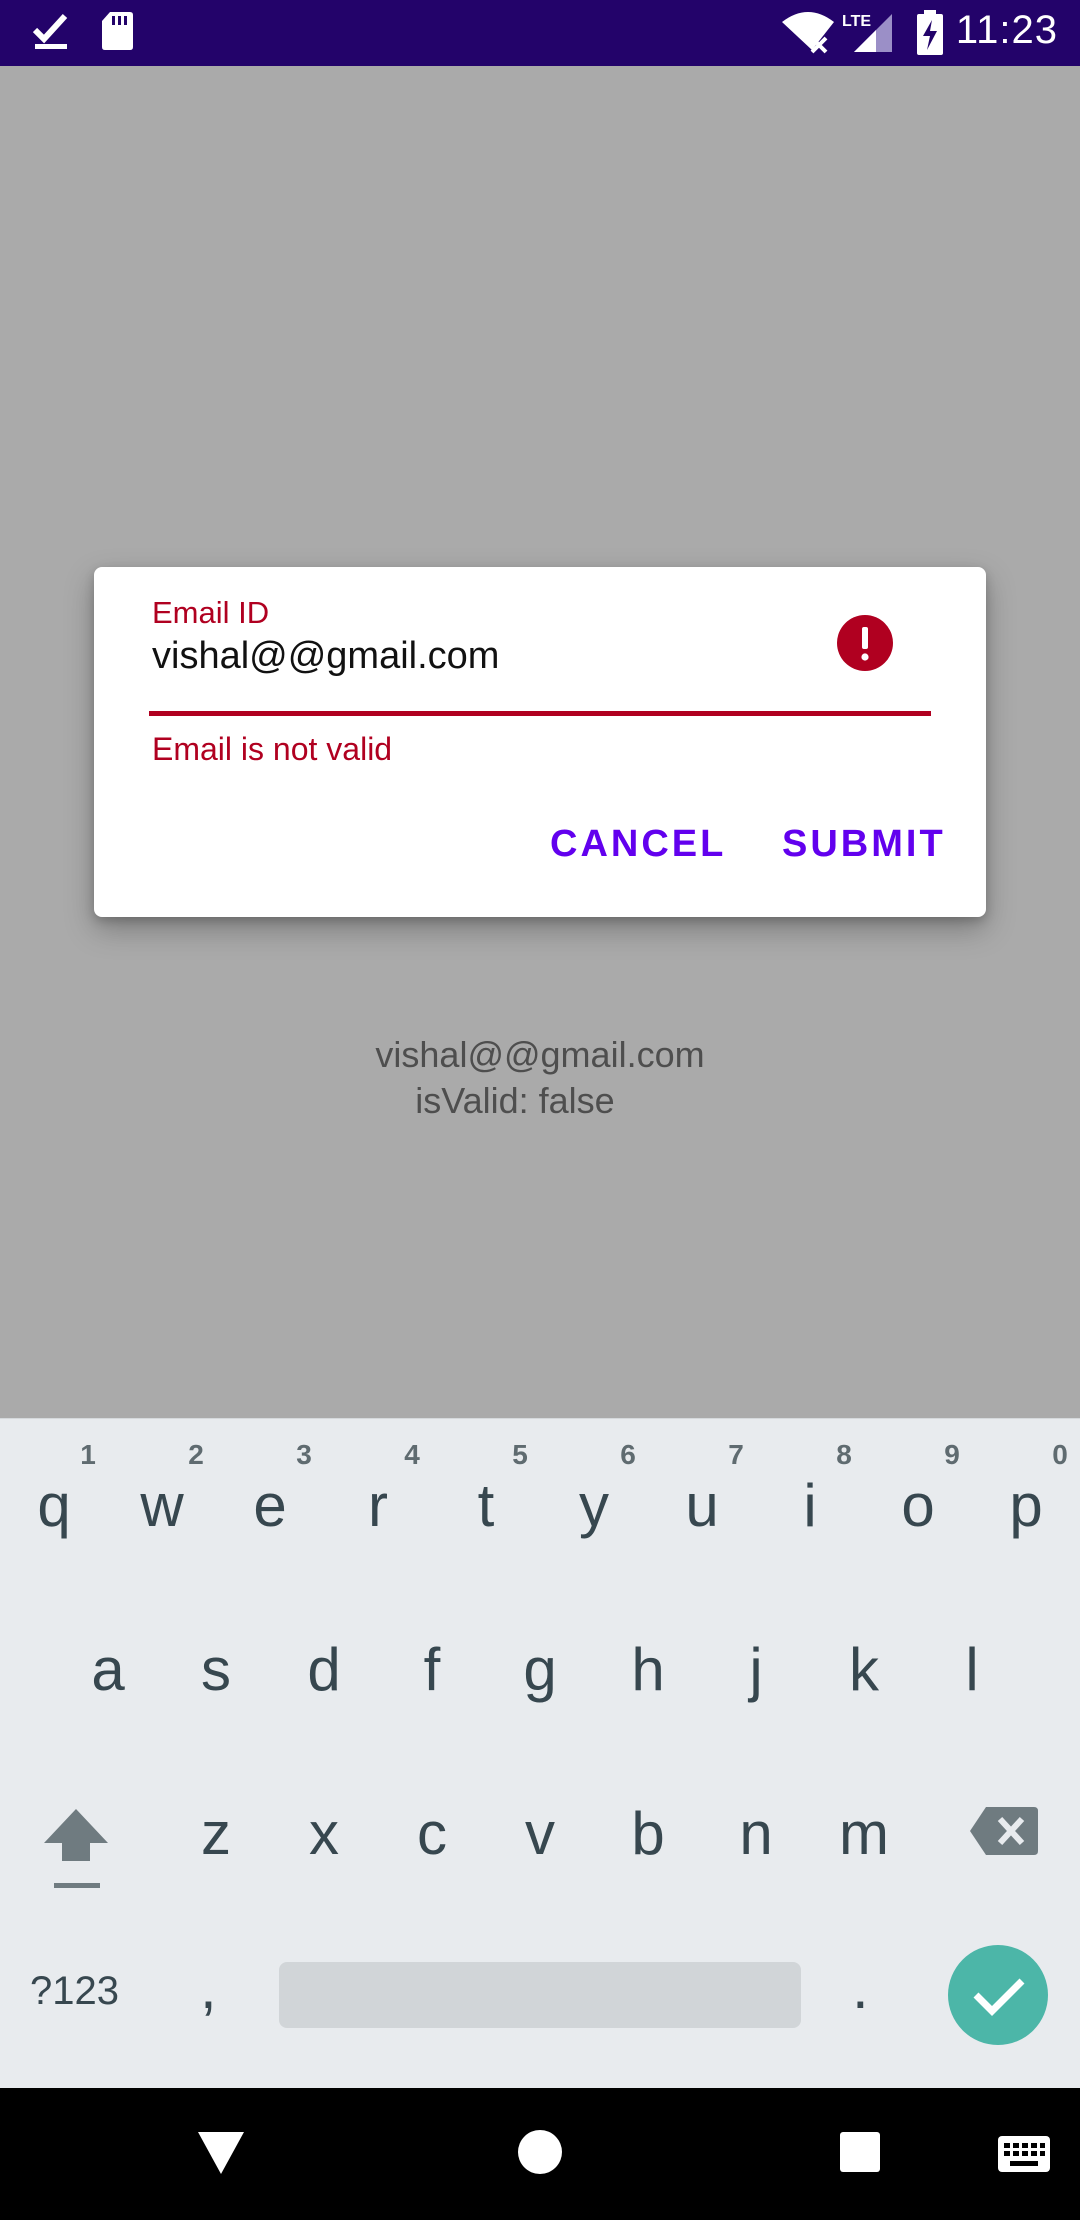 The width and height of the screenshot is (1080, 2220). Describe the element at coordinates (1024, 2156) in the screenshot. I see `keyboard-switch-icon` at that location.